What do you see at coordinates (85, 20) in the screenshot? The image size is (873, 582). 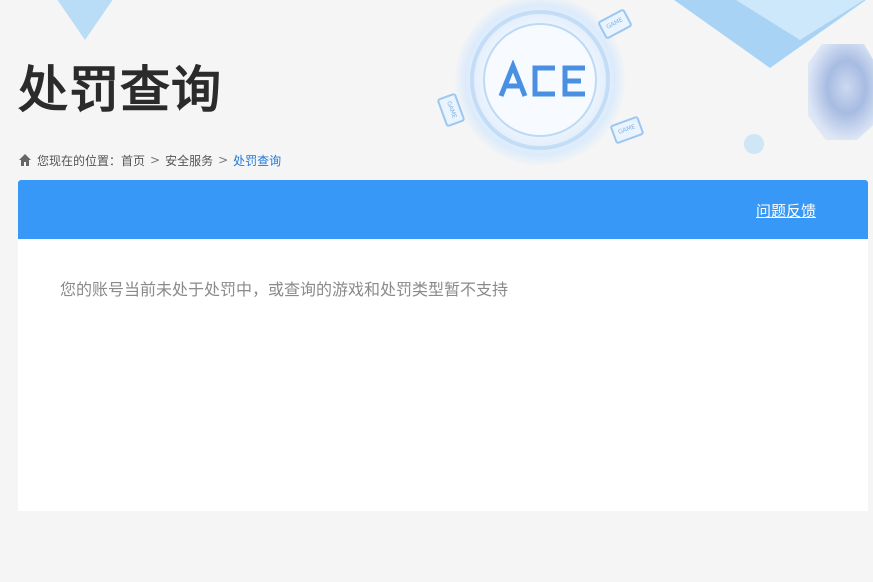 I see `decor-triangle-left` at bounding box center [85, 20].